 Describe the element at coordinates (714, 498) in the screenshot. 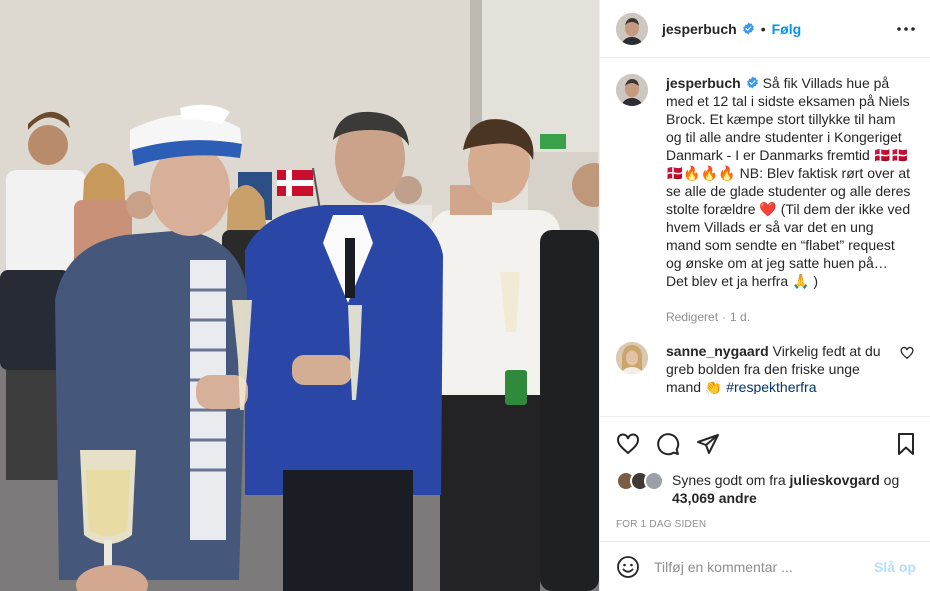

I see `likes-count: 43,069 andre` at that location.